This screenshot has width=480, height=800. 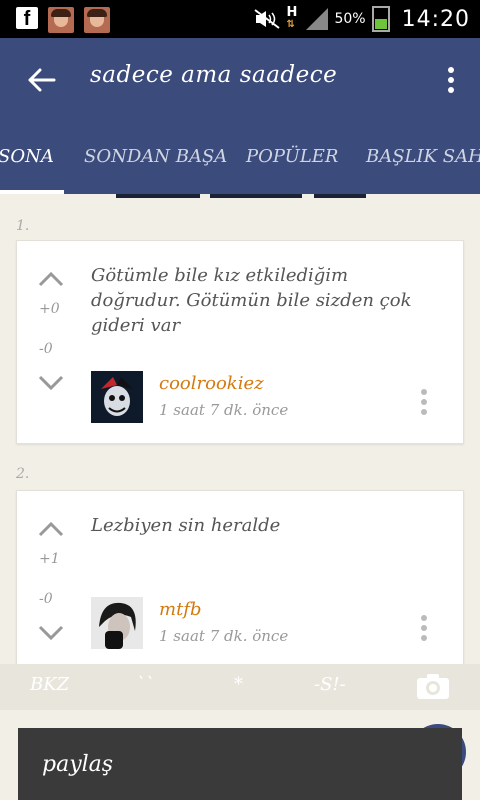 What do you see at coordinates (423, 156) in the screenshot?
I see `tab-baslik-sahibi: BAŞLIK SAH` at bounding box center [423, 156].